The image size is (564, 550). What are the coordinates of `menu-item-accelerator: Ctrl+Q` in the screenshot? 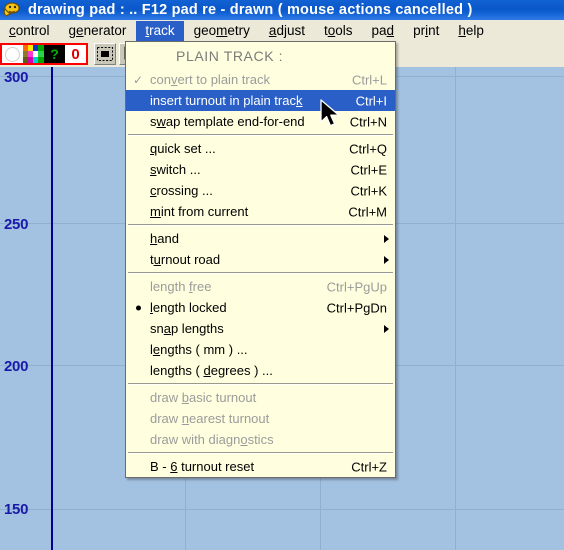 It's located at (368, 148).